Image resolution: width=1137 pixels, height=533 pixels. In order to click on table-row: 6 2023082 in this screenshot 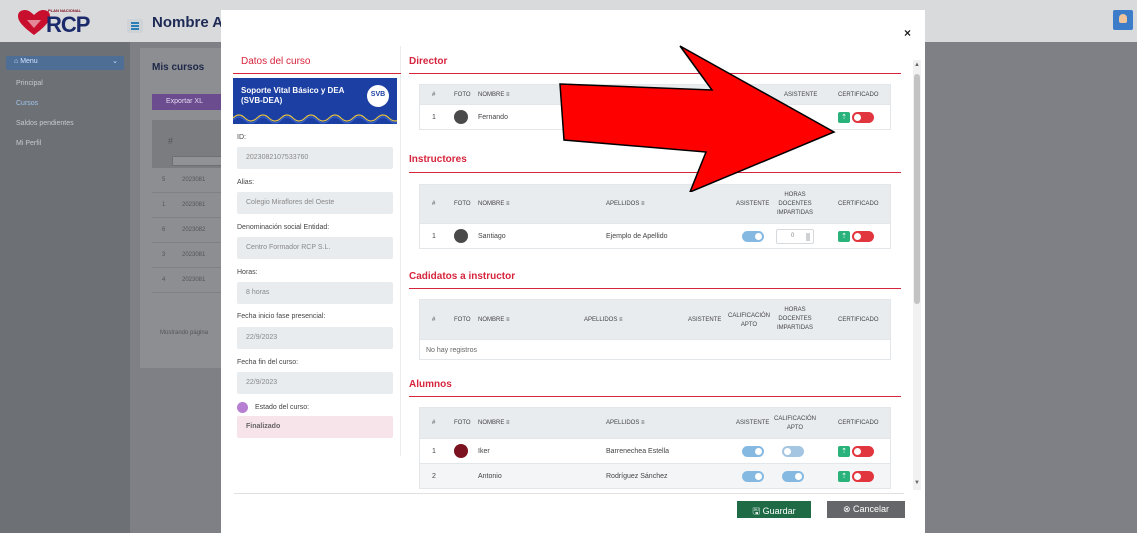, I will do `click(189, 230)`.